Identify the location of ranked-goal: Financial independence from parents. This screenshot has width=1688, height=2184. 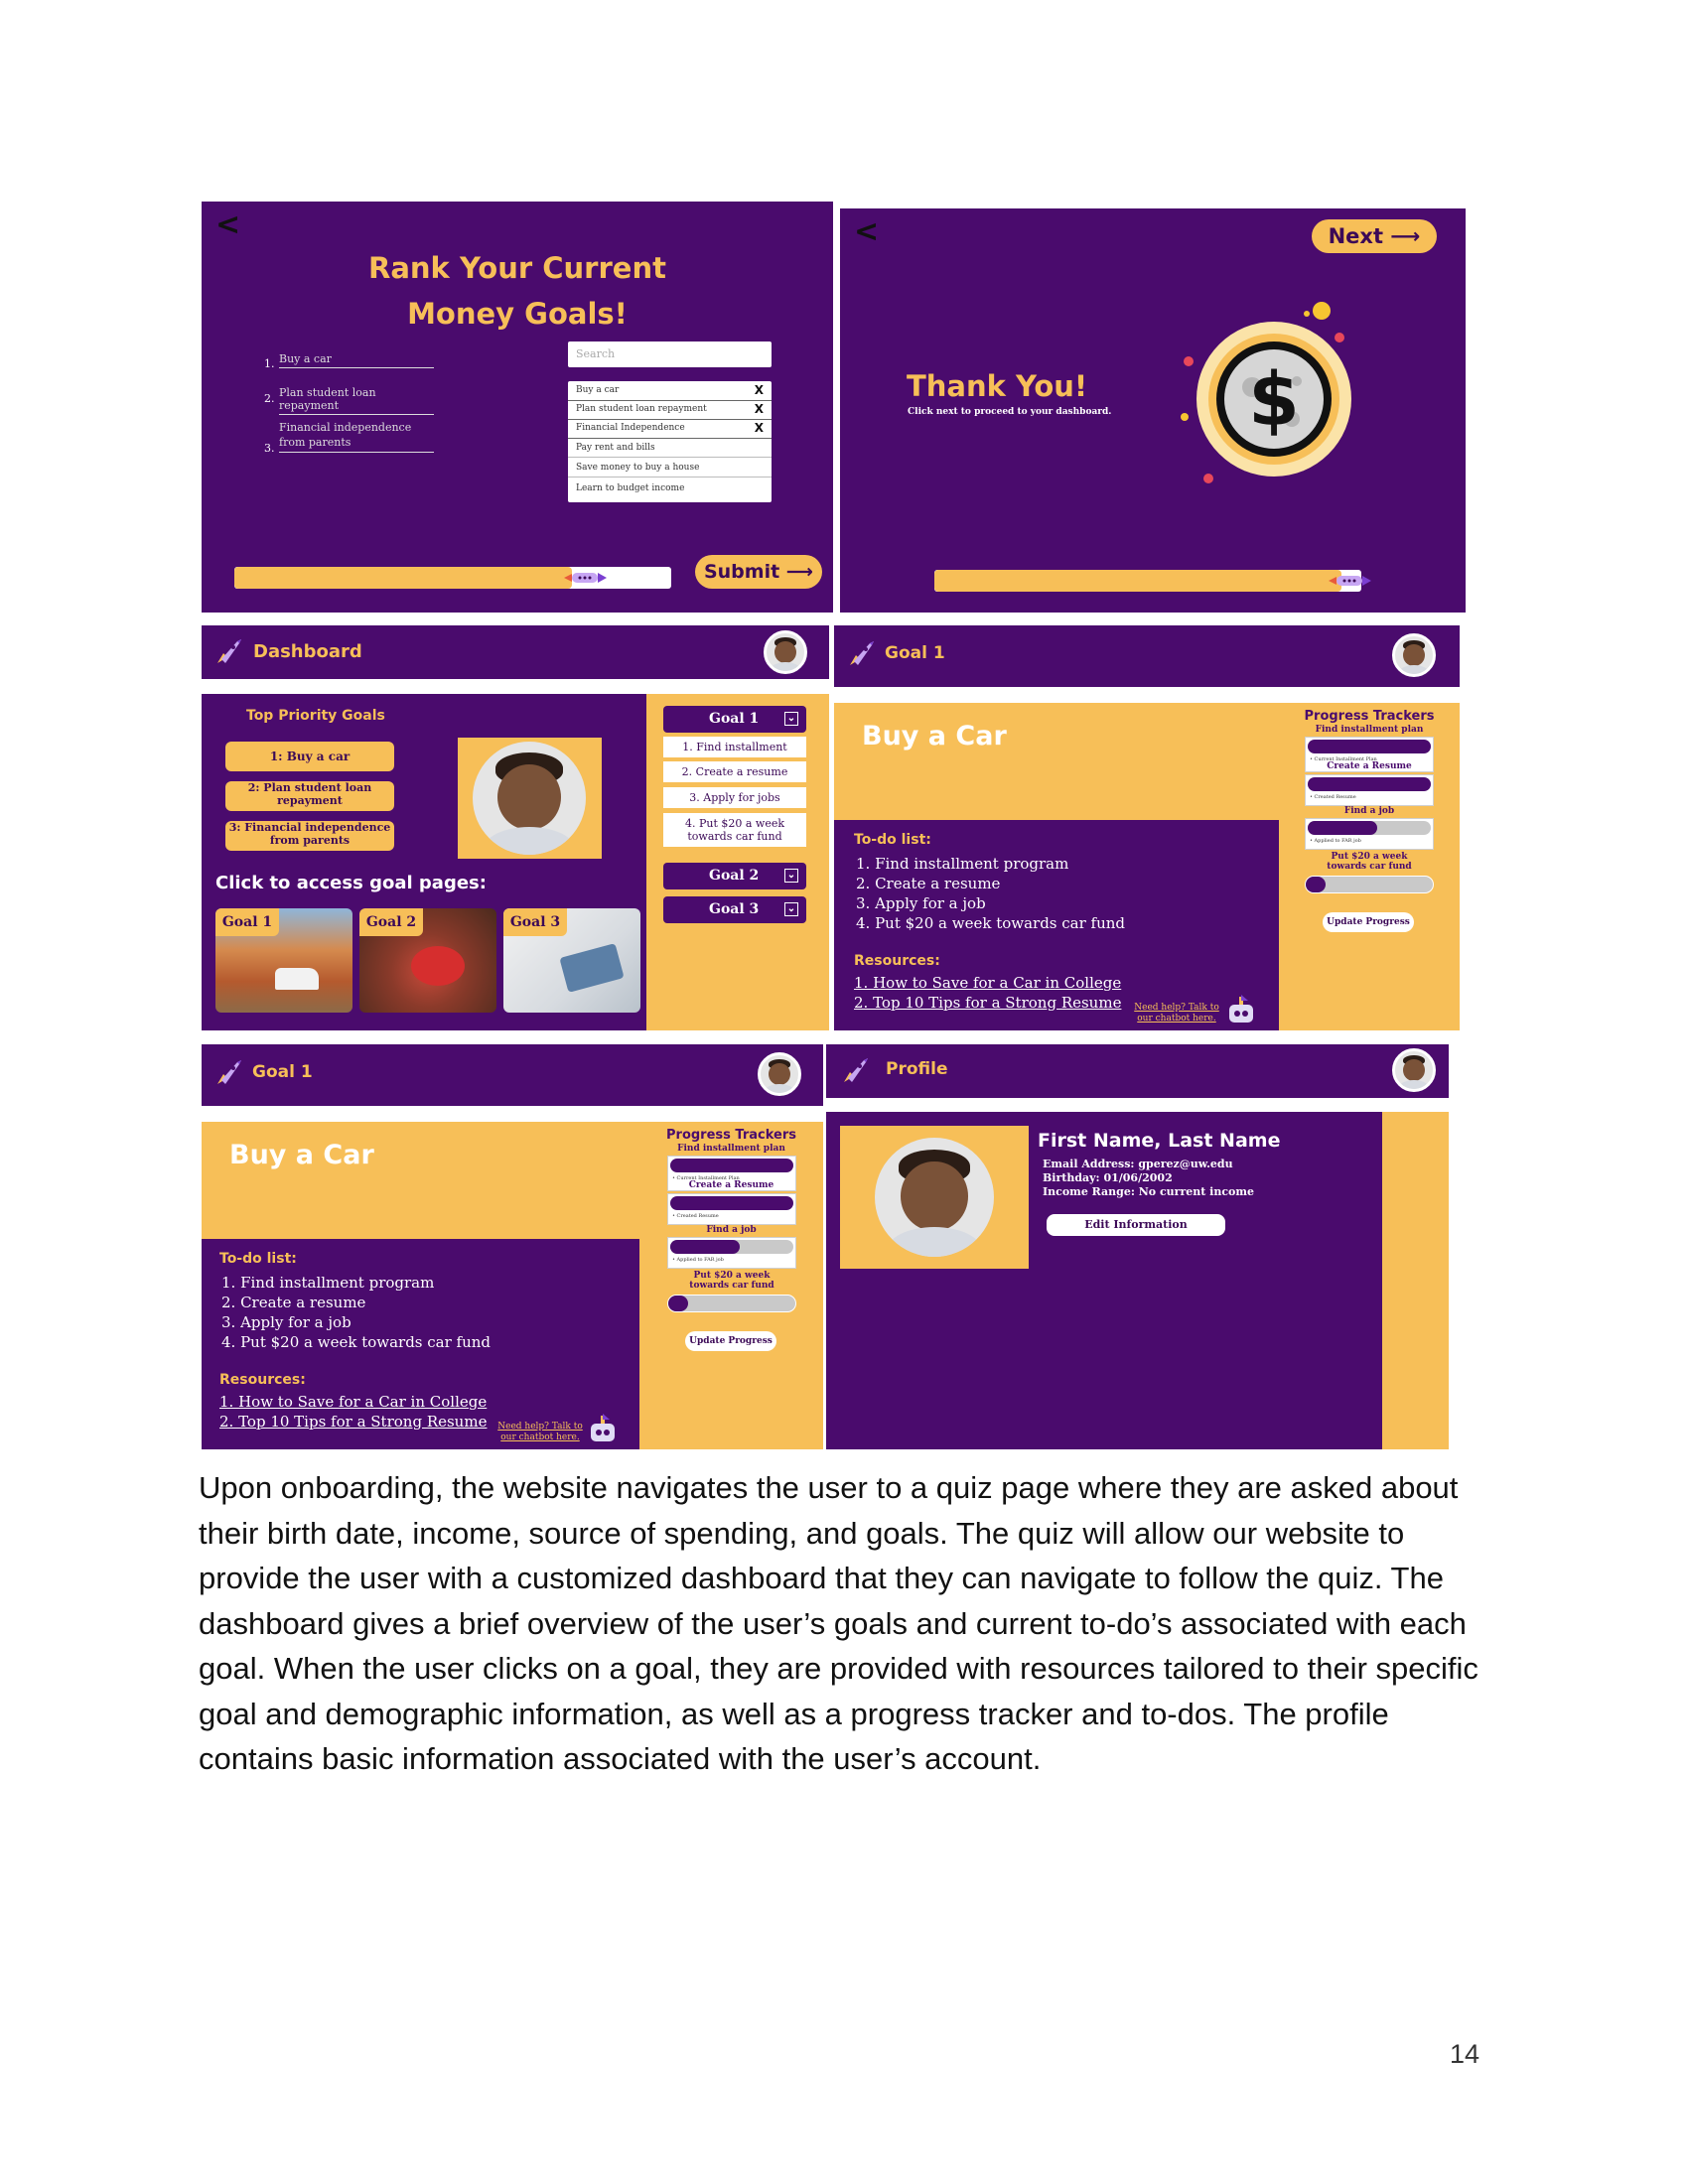
(356, 436).